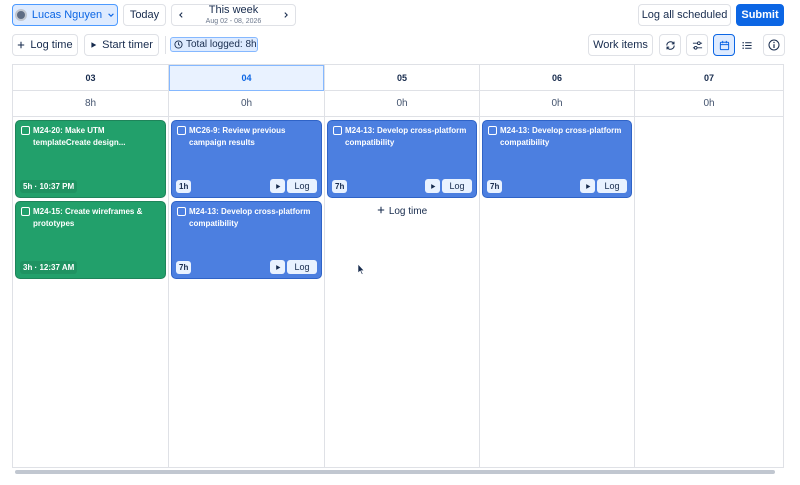 The image size is (800, 485). I want to click on sliders-icon, so click(697, 45).